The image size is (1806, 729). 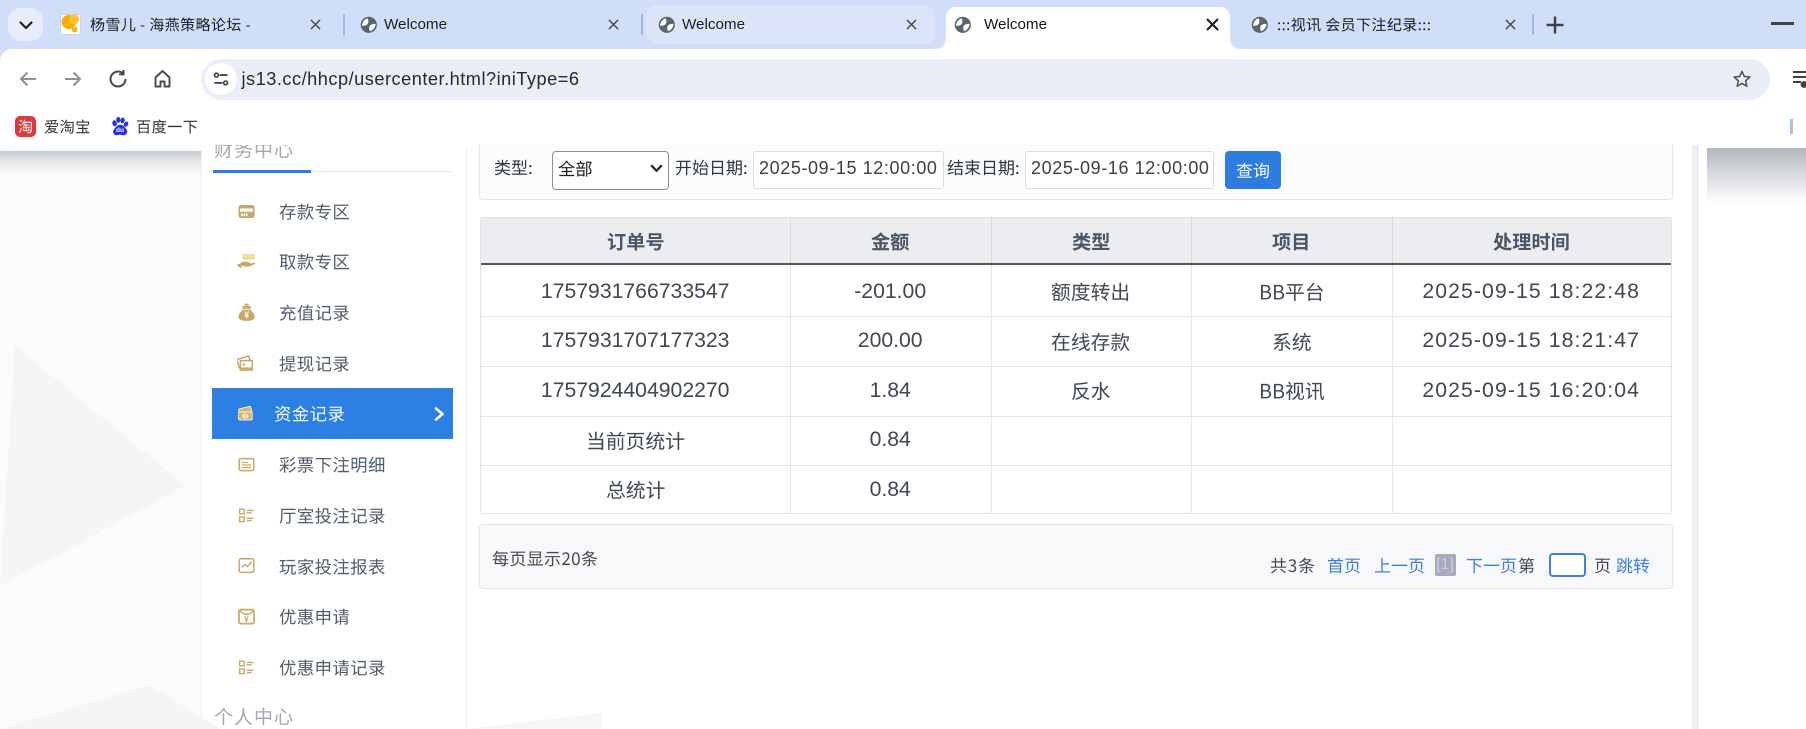 What do you see at coordinates (120, 130) in the screenshot?
I see `svg-text: du` at bounding box center [120, 130].